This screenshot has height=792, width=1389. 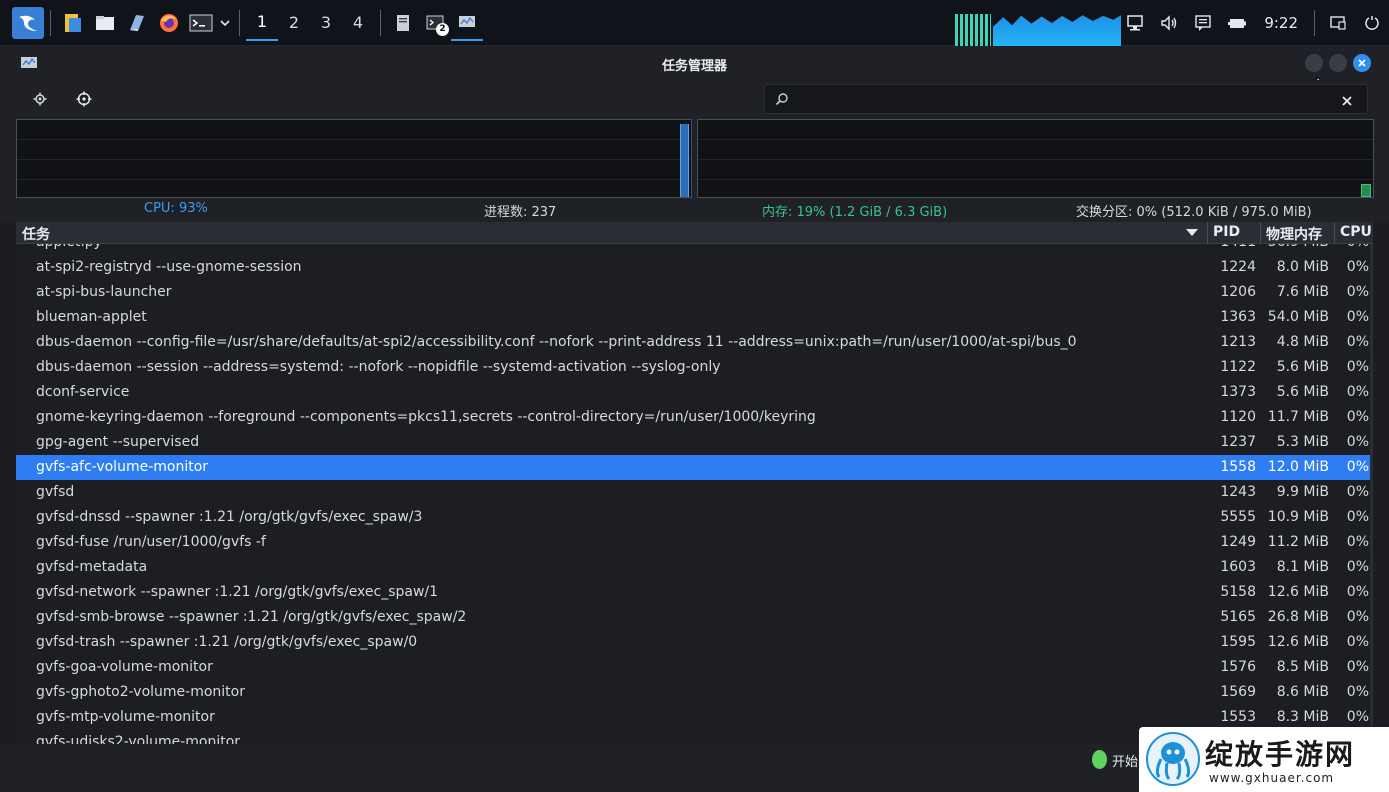 I want to click on tray-network, so click(x=1135, y=23).